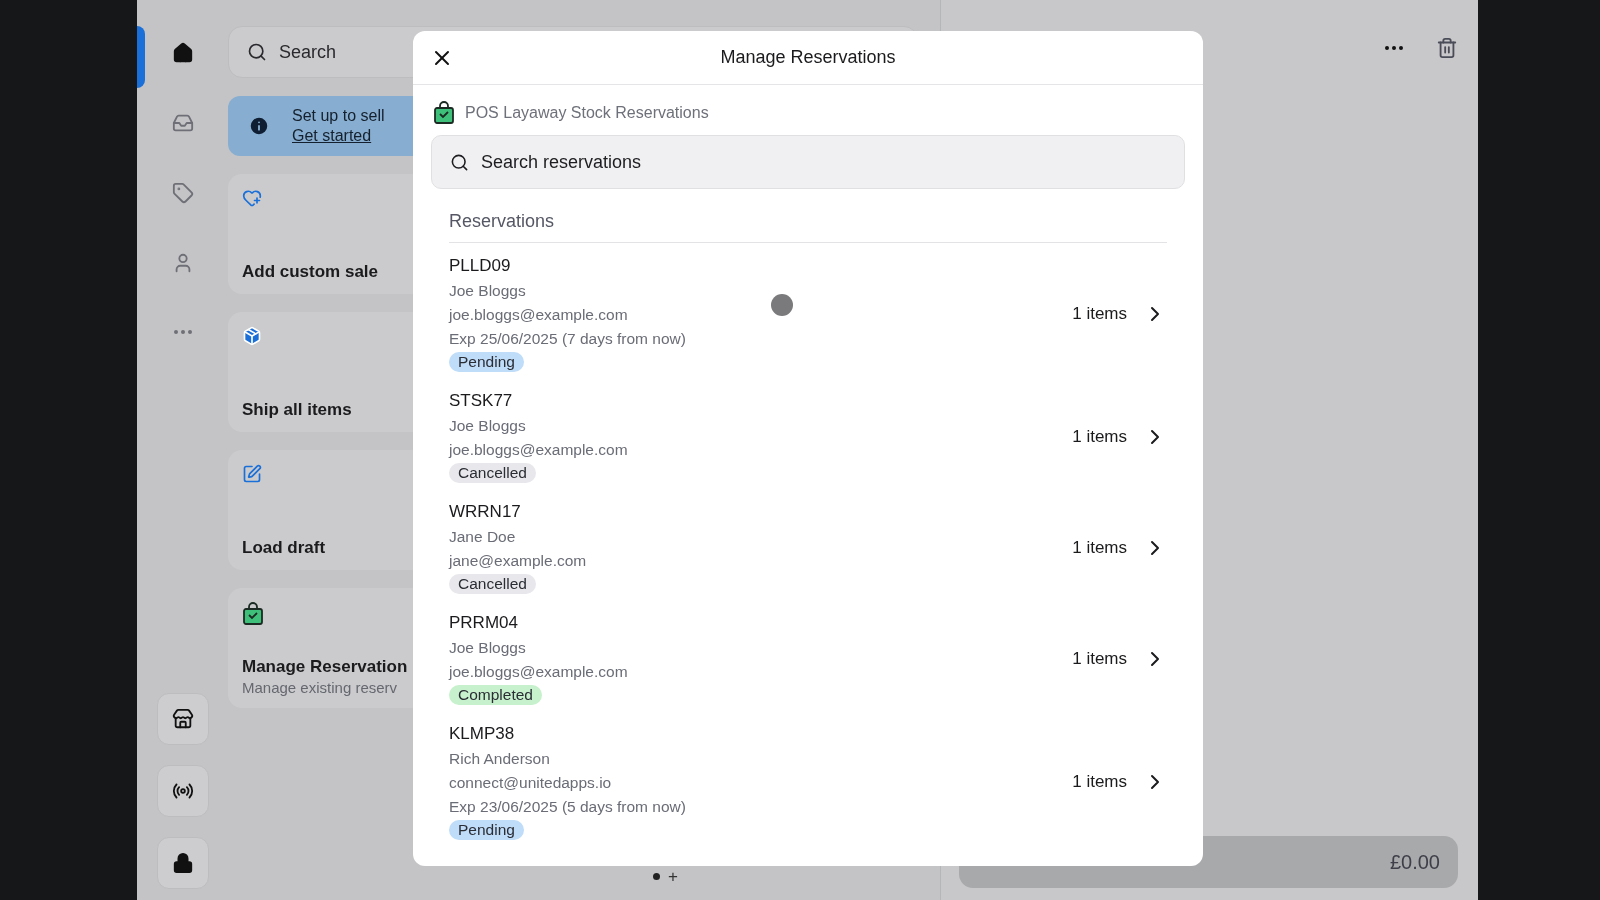 This screenshot has height=900, width=1600. I want to click on touch-indicator, so click(782, 305).